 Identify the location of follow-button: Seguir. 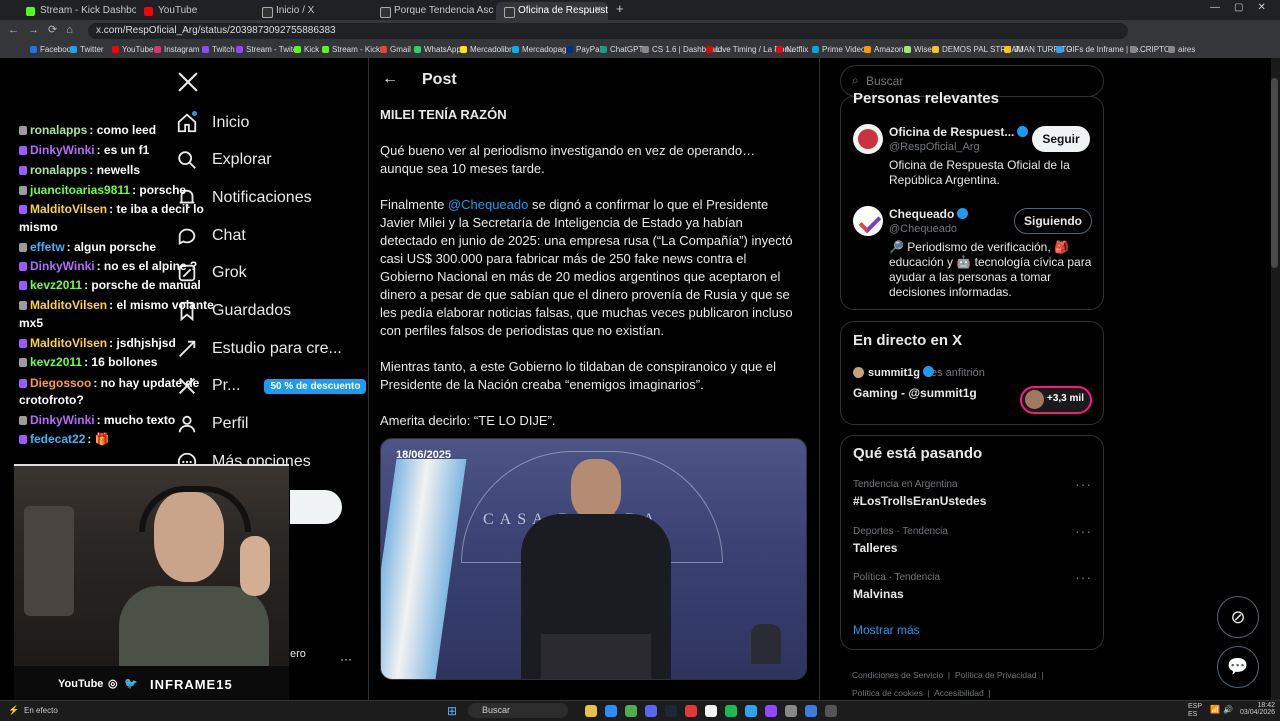
(1061, 139).